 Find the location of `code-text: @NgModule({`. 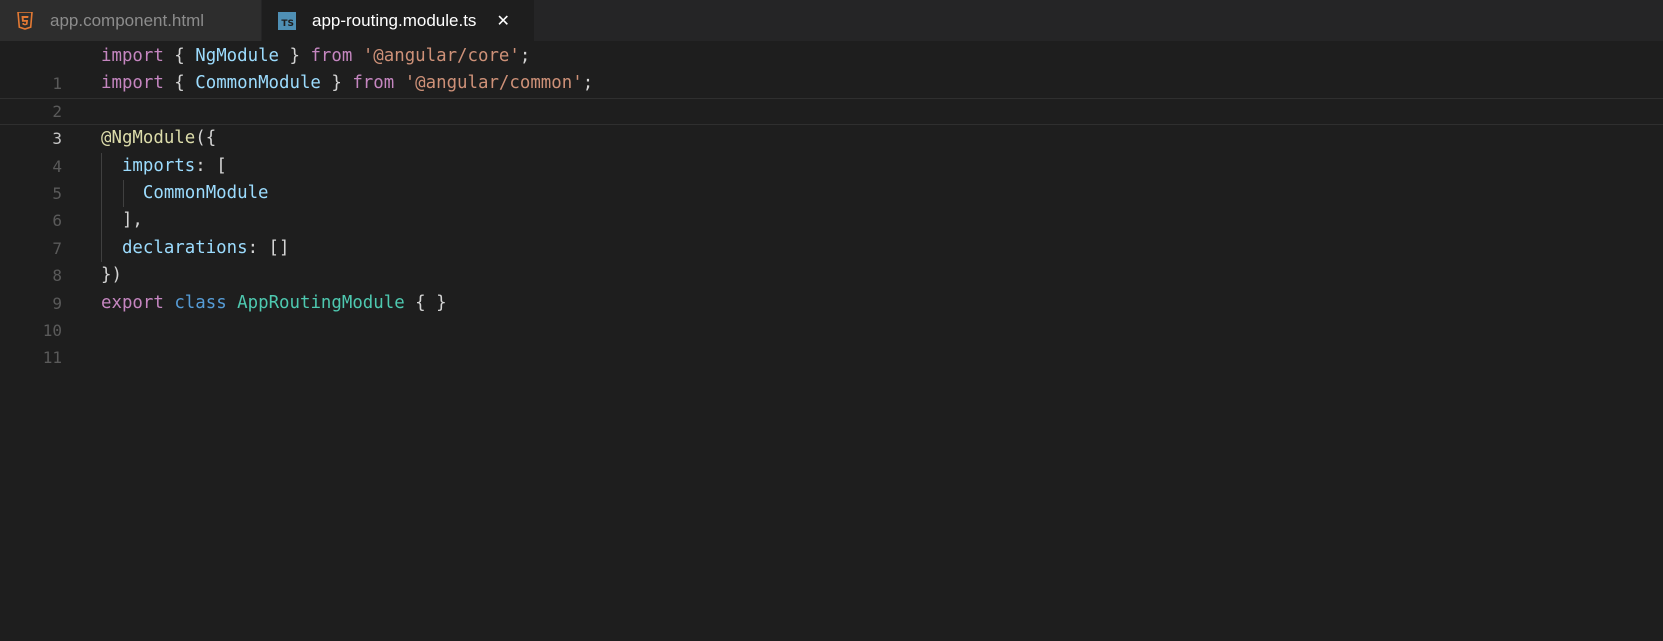

code-text: @NgModule({ is located at coordinates (158, 138).